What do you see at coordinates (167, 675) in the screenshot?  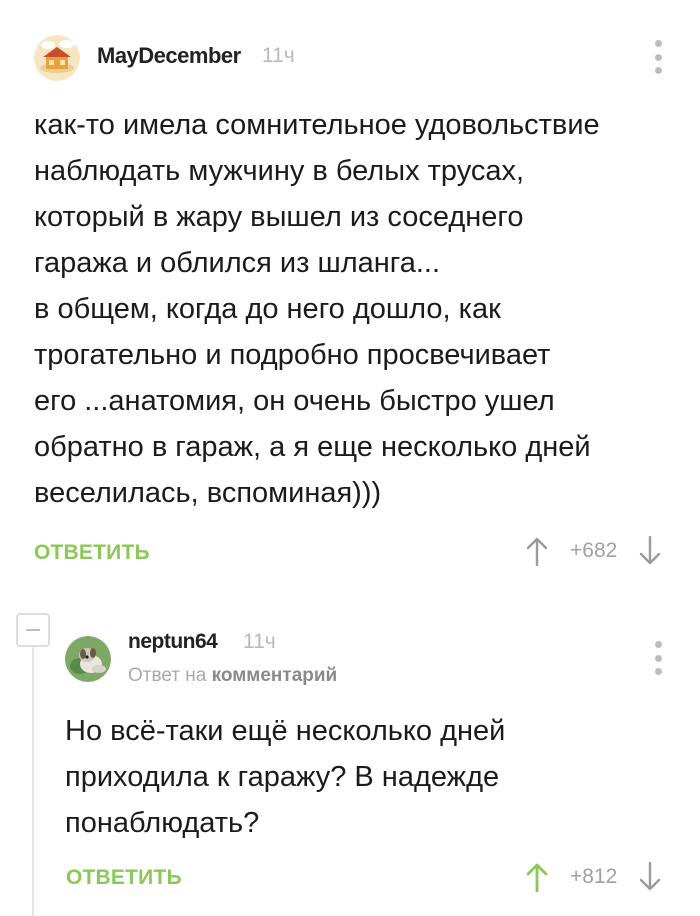 I see `reply-to-prefix: Ответ на` at bounding box center [167, 675].